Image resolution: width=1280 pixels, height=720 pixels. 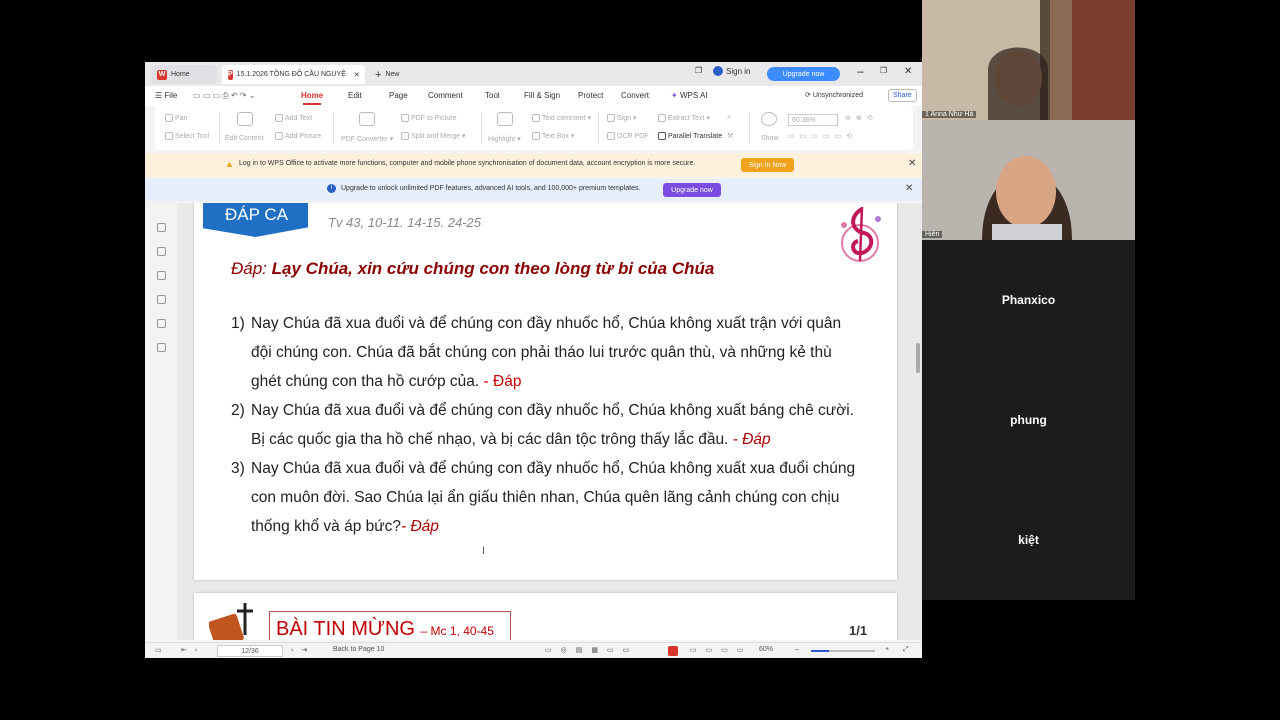 I want to click on menu-fill-sign: Fill & Sign, so click(x=542, y=95).